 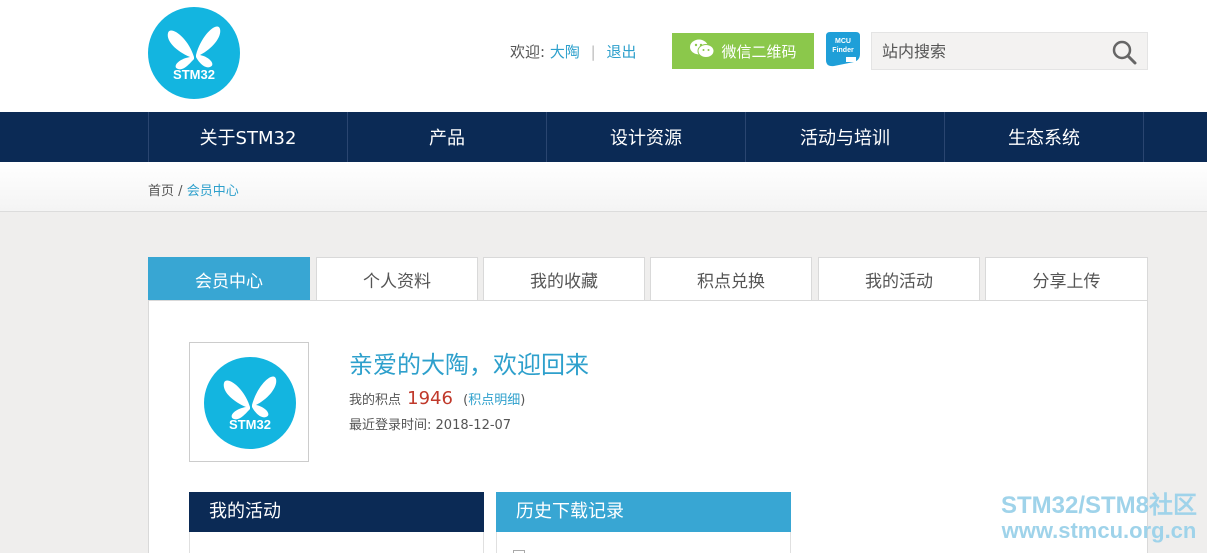 I want to click on list-item, so click(x=643, y=549).